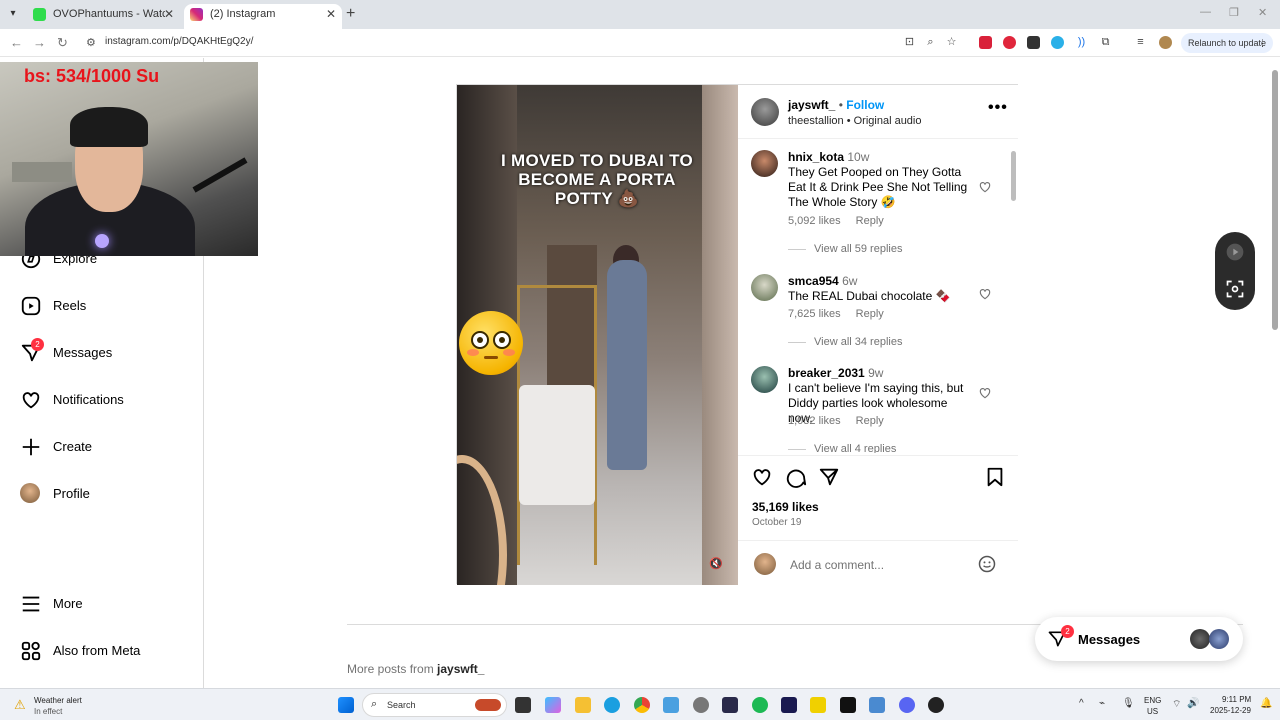  What do you see at coordinates (818, 705) in the screenshot?
I see `app-icon` at bounding box center [818, 705].